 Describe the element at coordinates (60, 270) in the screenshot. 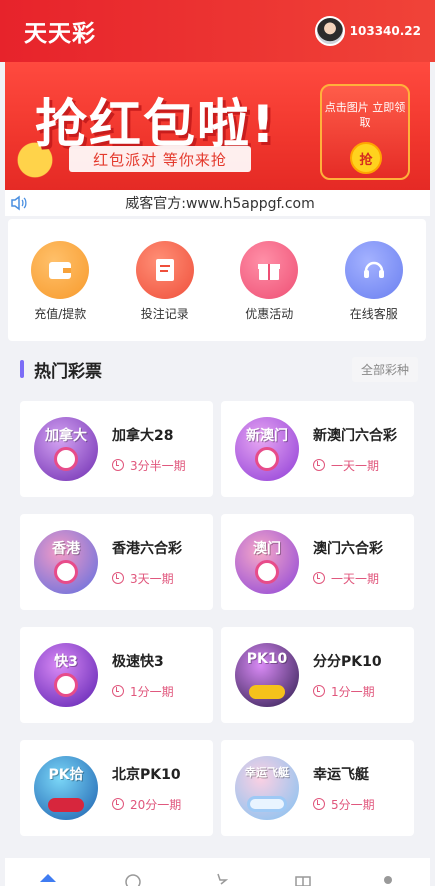

I see `wallet-icon` at that location.